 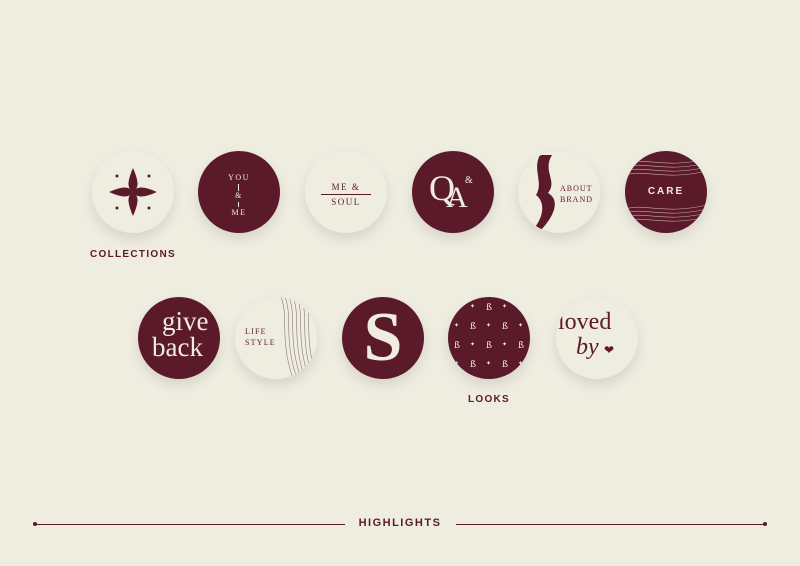 I want to click on footer-line-left, so click(x=190, y=524).